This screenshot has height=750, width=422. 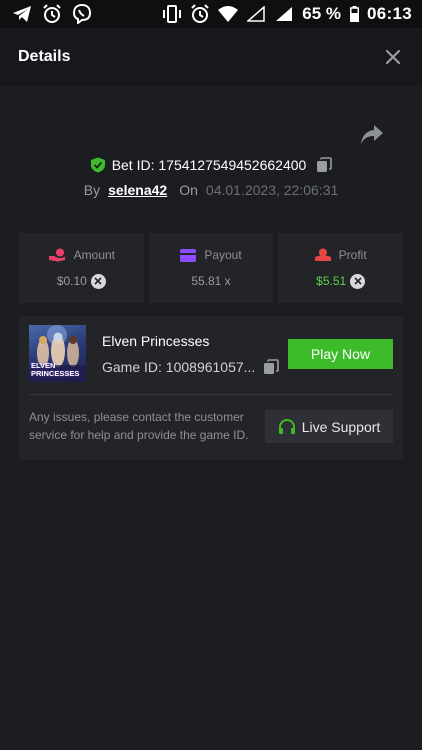 I want to click on battery-percent: 65 %, so click(x=322, y=13).